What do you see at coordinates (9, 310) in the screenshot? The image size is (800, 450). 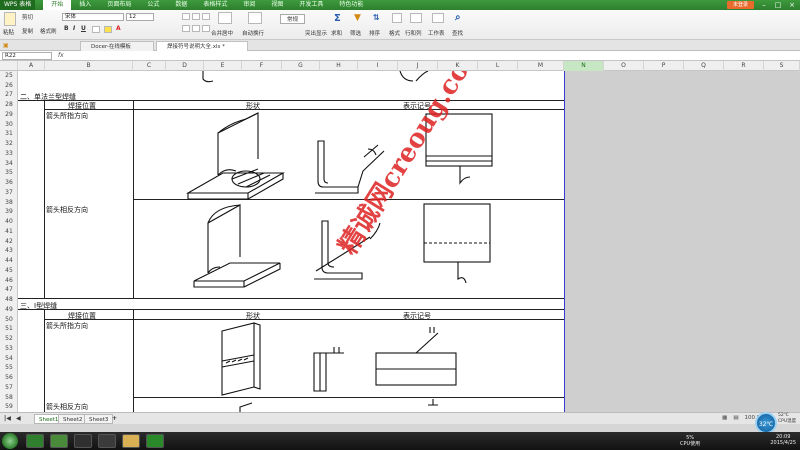 I see `row-header: 49` at bounding box center [9, 310].